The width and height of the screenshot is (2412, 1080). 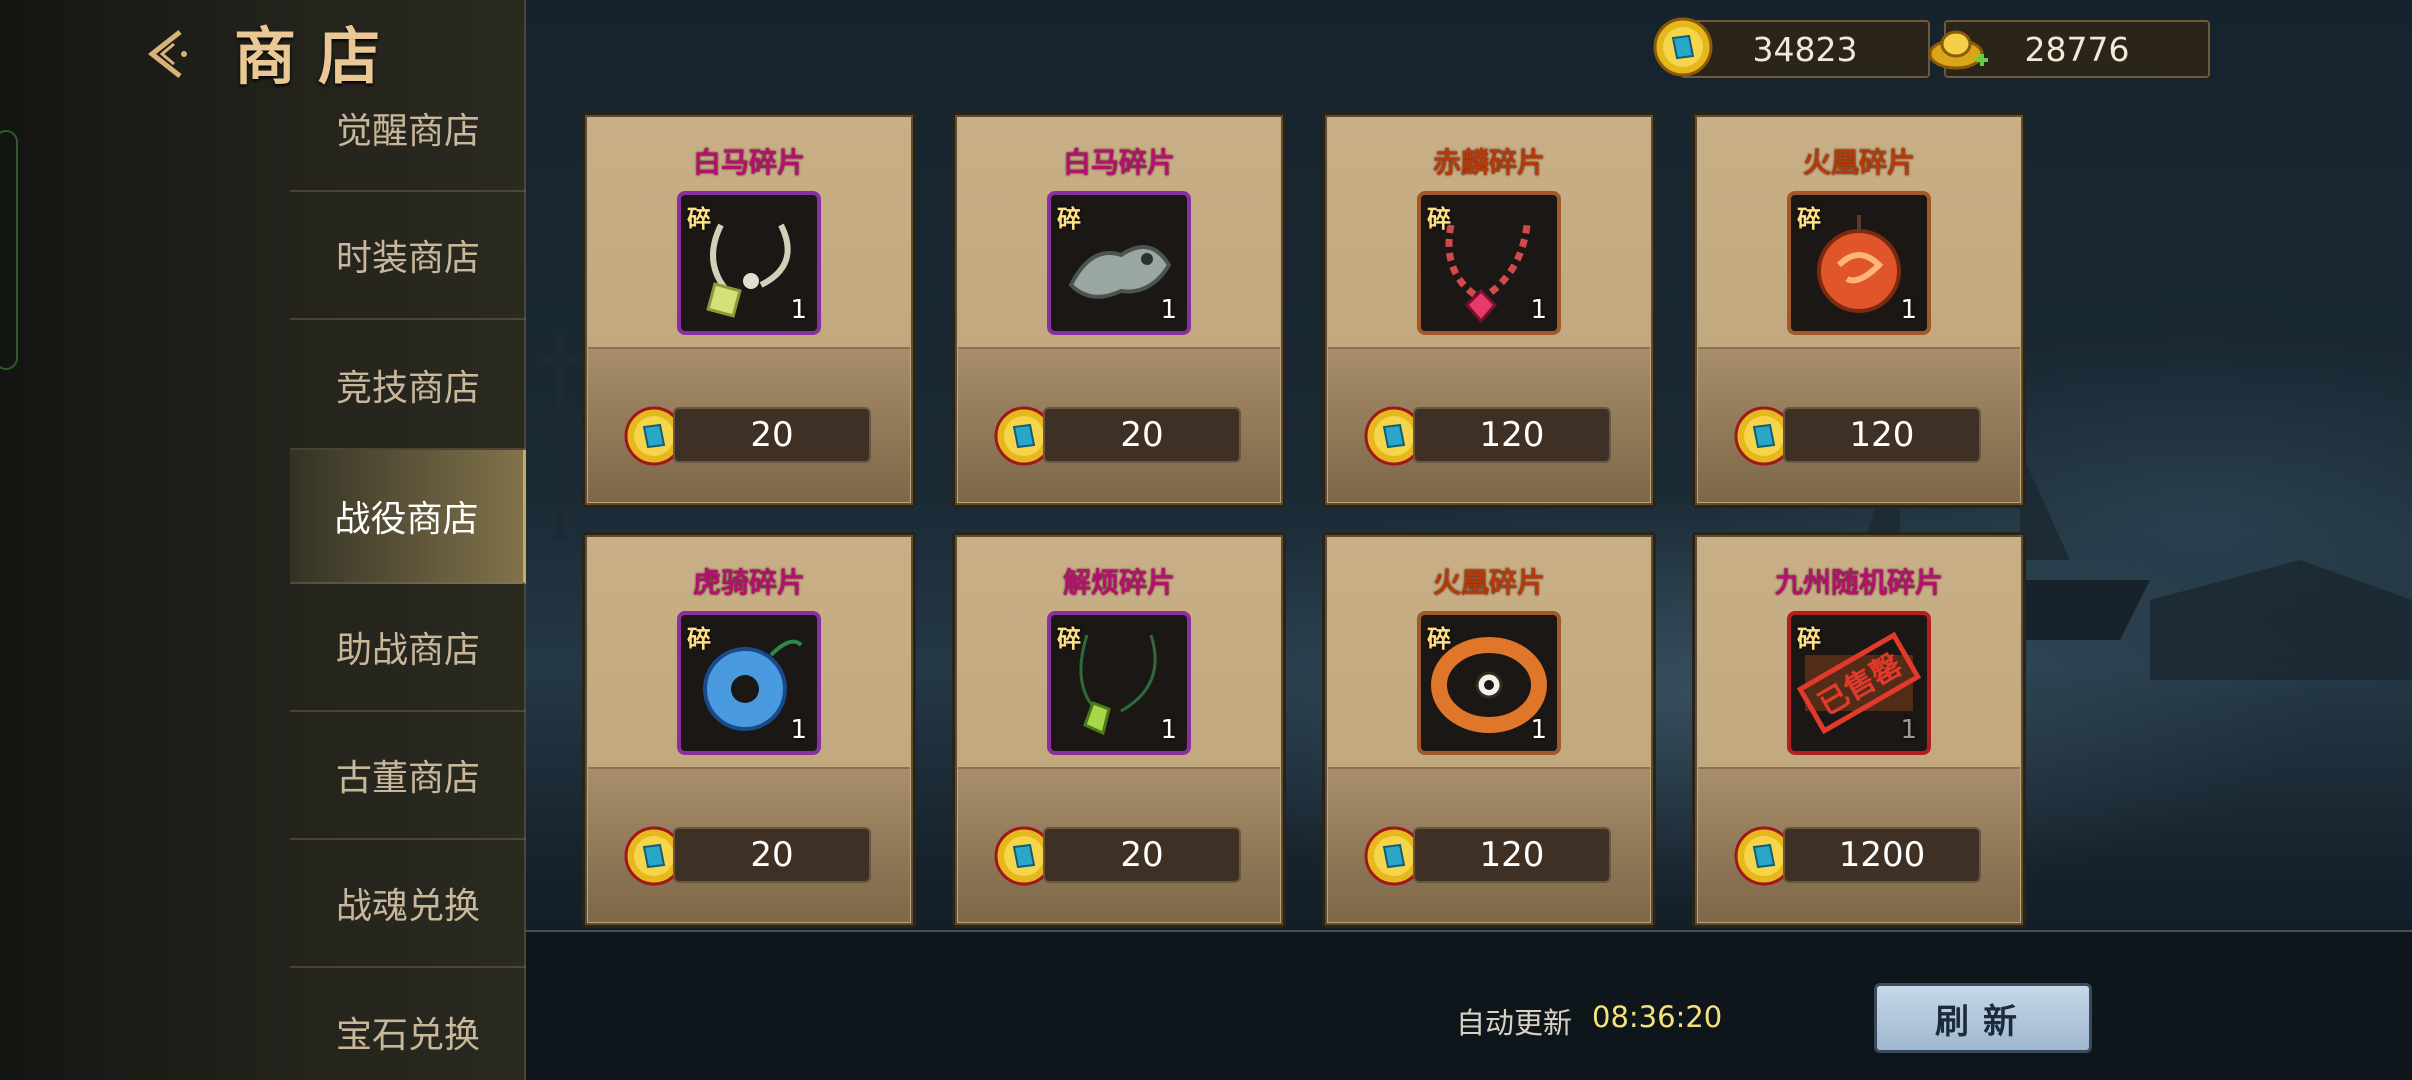 I want to click on sidebar-item-arena-shop: 竞技商店, so click(x=408, y=386).